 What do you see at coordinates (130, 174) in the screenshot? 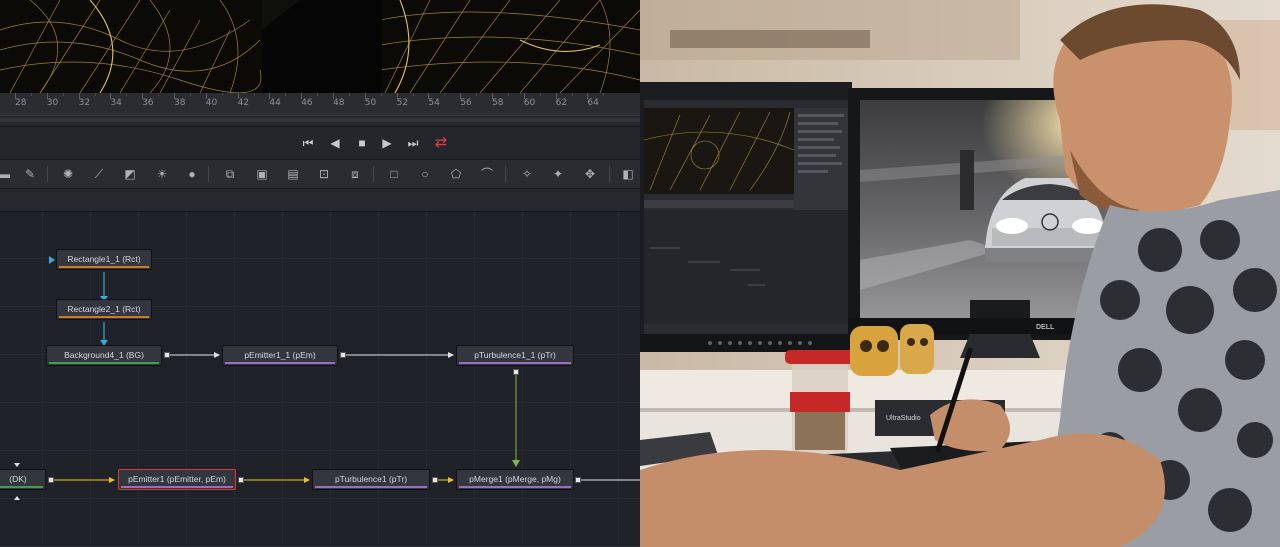
I see `color-corrector-icon: ◩` at bounding box center [130, 174].